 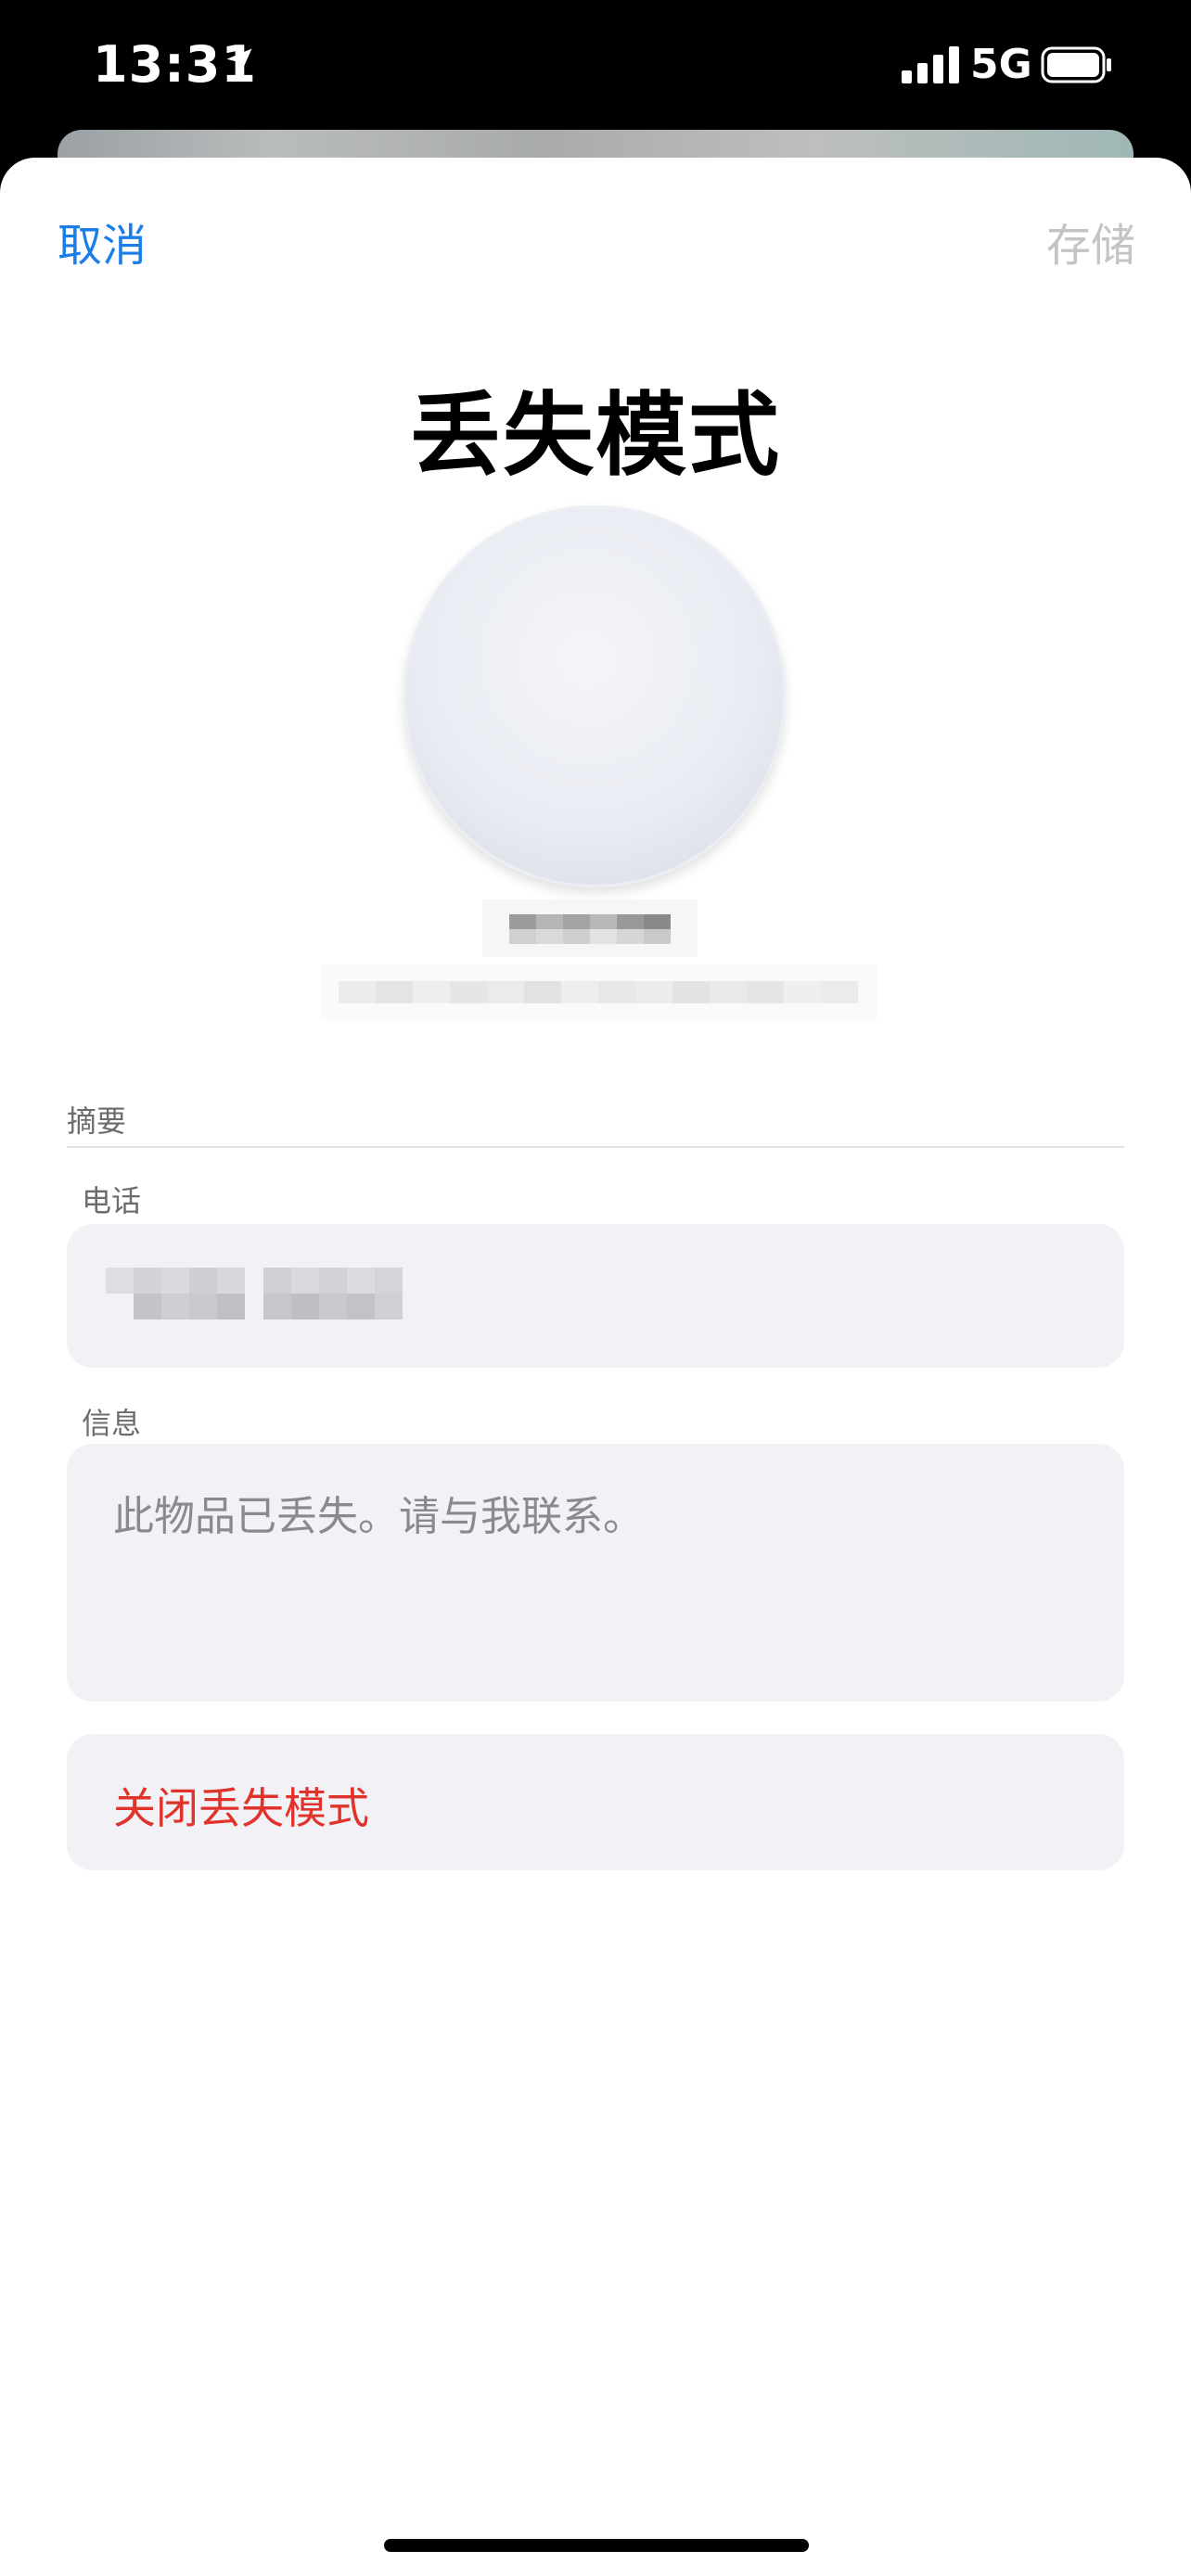 I want to click on home-indicator, so click(x=597, y=2545).